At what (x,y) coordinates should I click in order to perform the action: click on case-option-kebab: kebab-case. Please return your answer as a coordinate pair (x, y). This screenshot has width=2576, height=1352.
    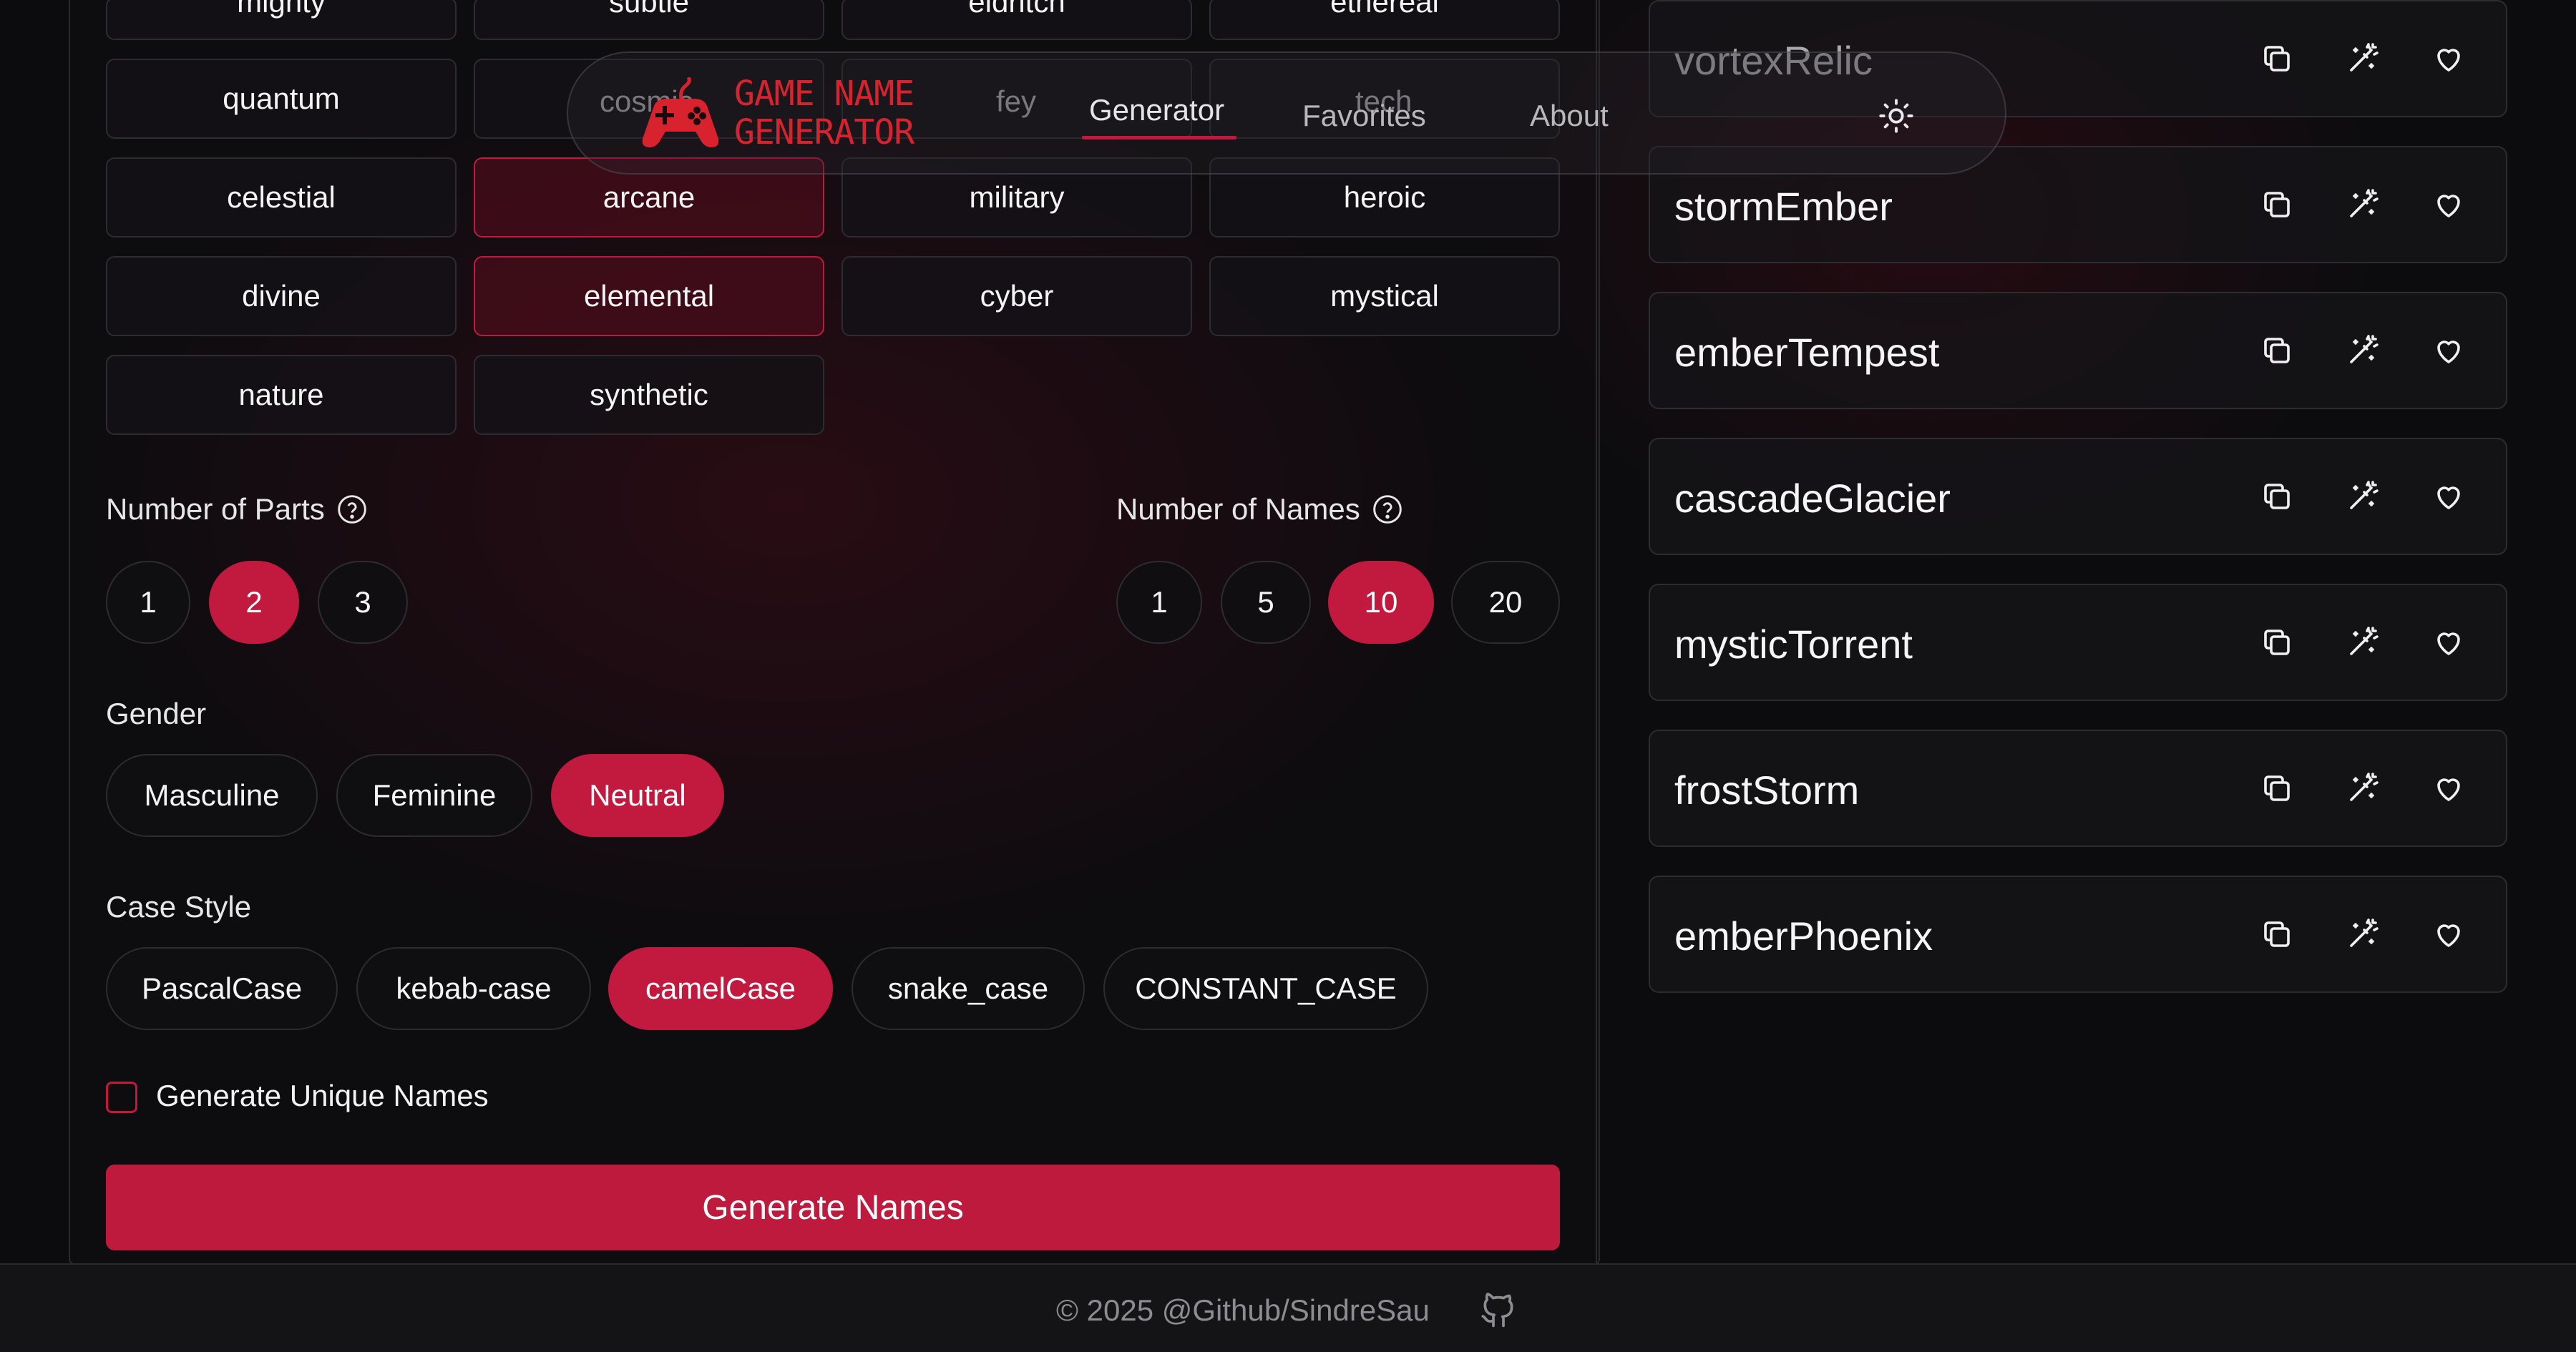
    Looking at the image, I should click on (473, 989).